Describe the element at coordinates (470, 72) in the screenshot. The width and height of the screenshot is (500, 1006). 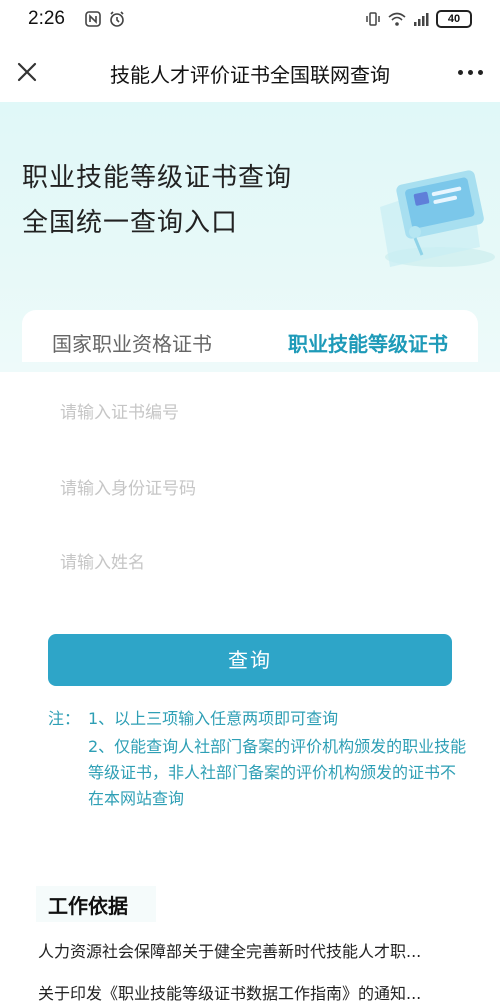
I see `more-options-button` at that location.